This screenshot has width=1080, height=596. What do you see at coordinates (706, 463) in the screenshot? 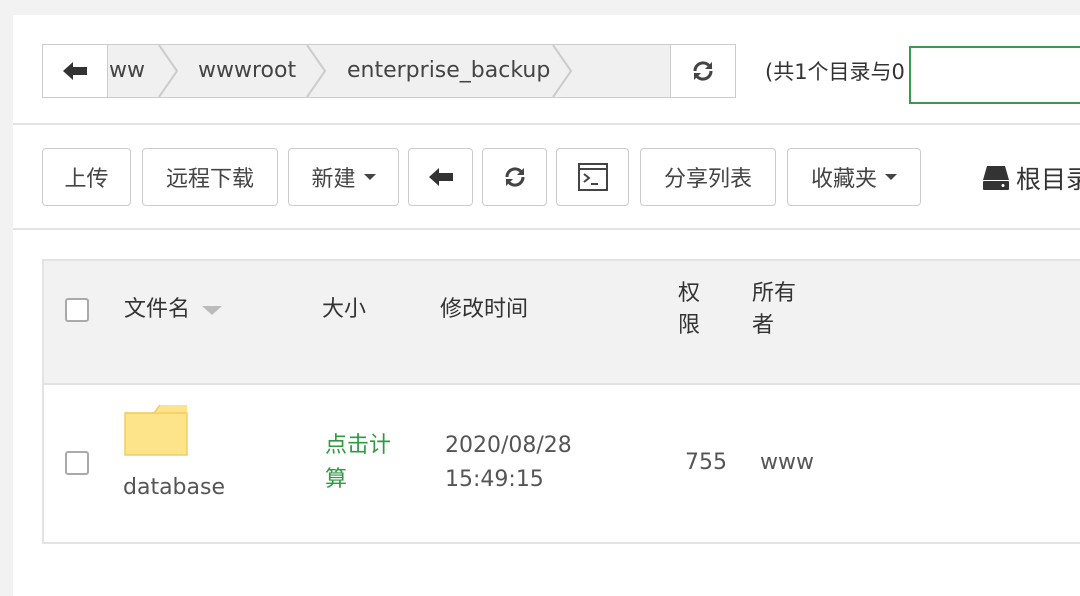
I see `permission-value: 755` at bounding box center [706, 463].